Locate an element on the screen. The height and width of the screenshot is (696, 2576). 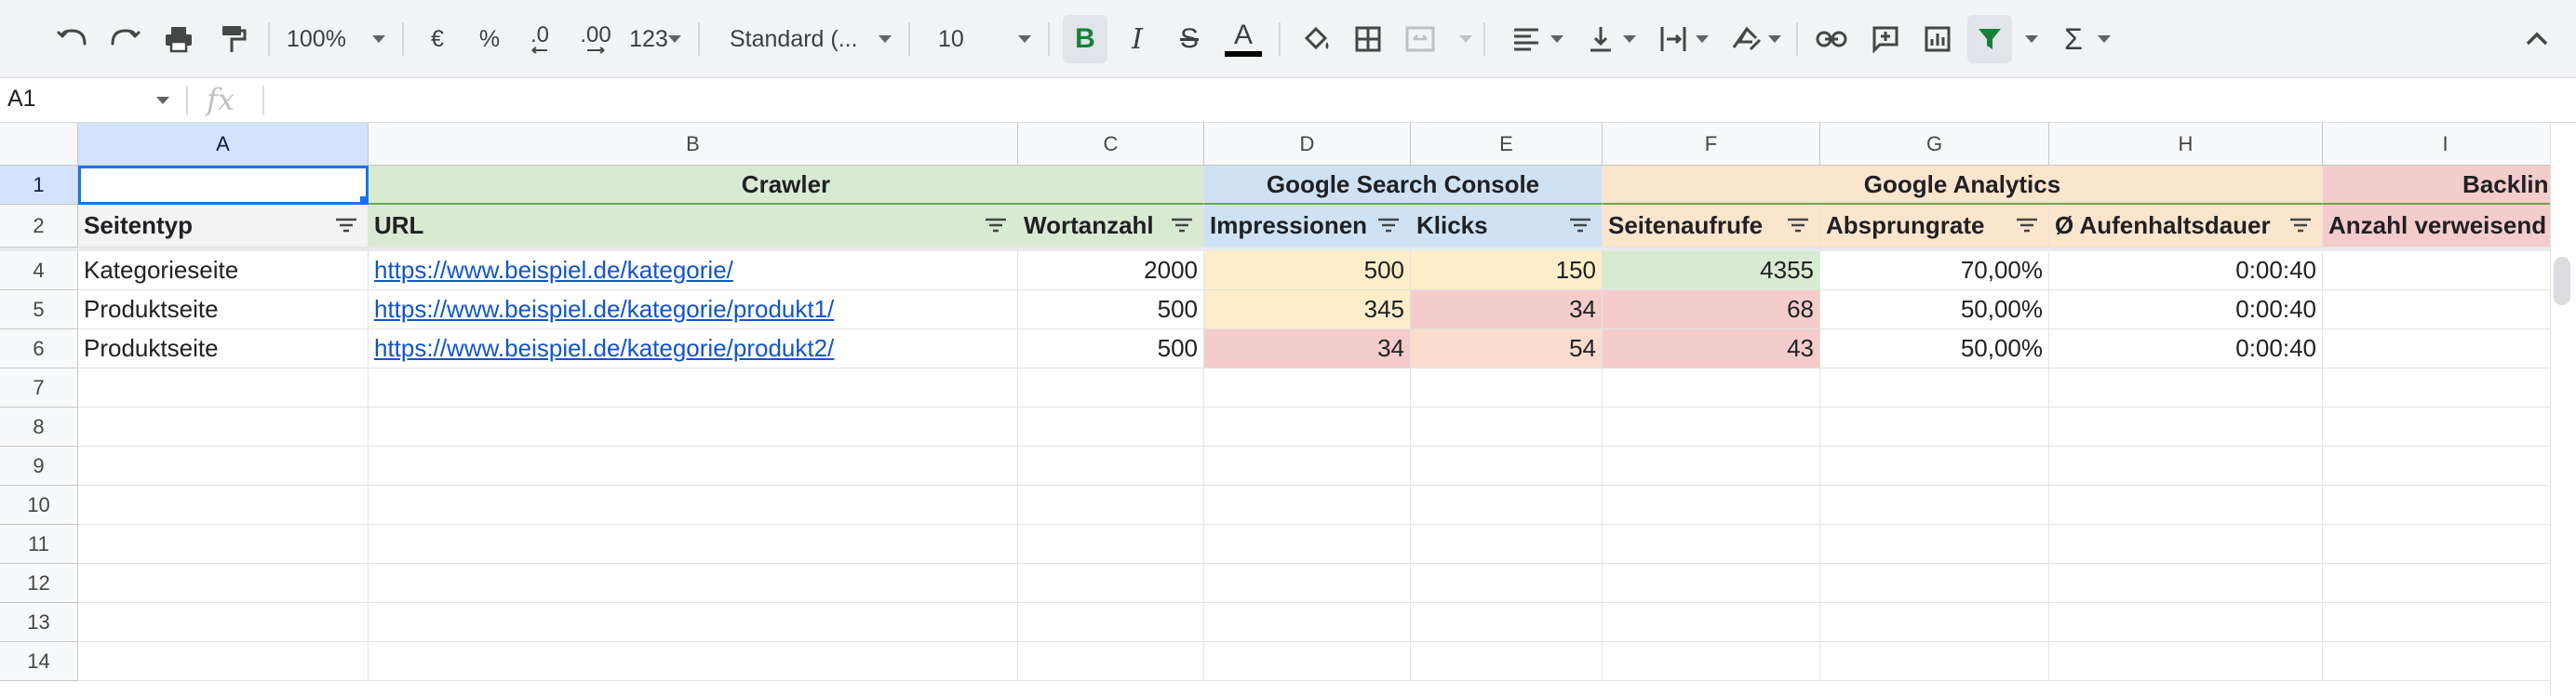
italic-button: I is located at coordinates (1137, 39).